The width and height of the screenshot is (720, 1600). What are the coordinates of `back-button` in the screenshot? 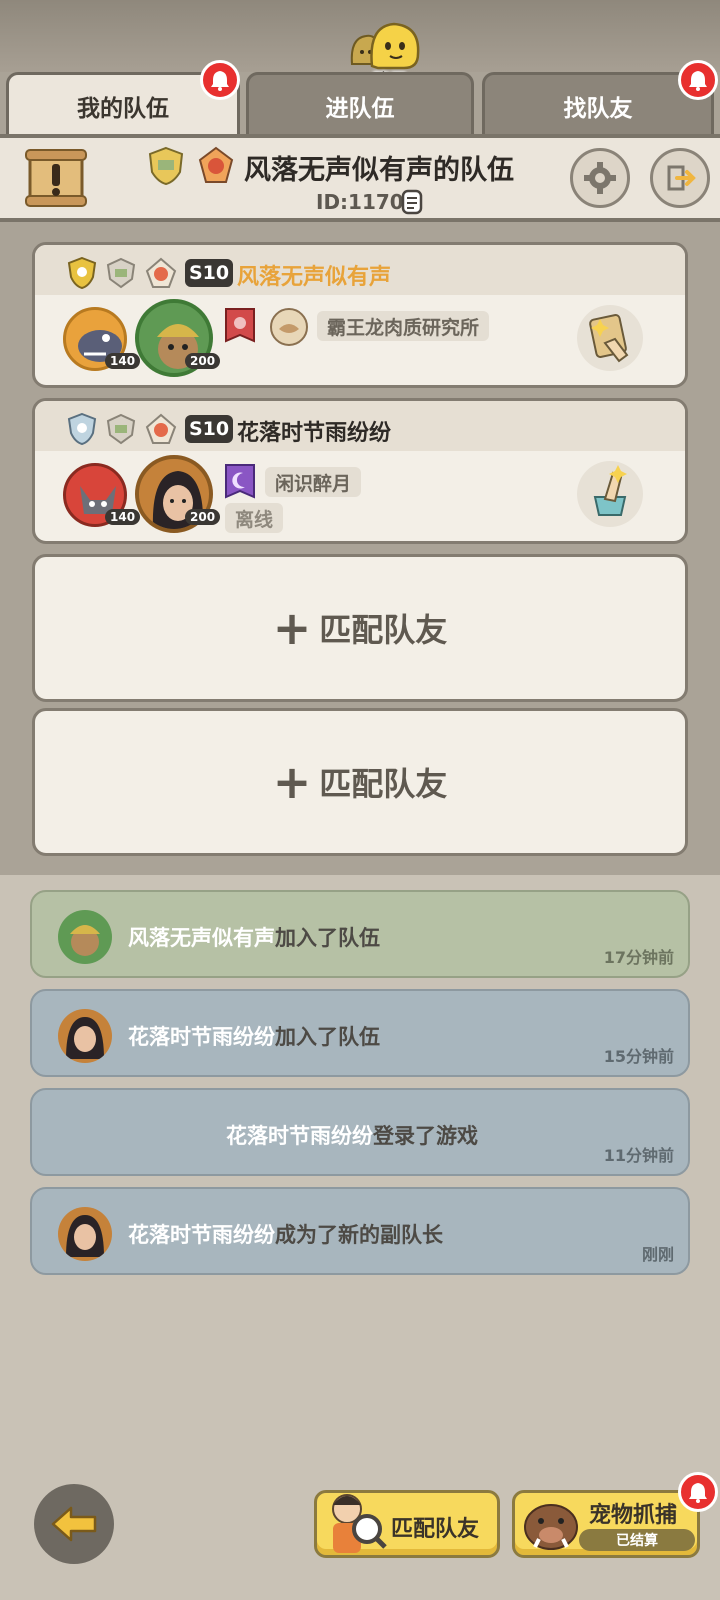 It's located at (74, 1524).